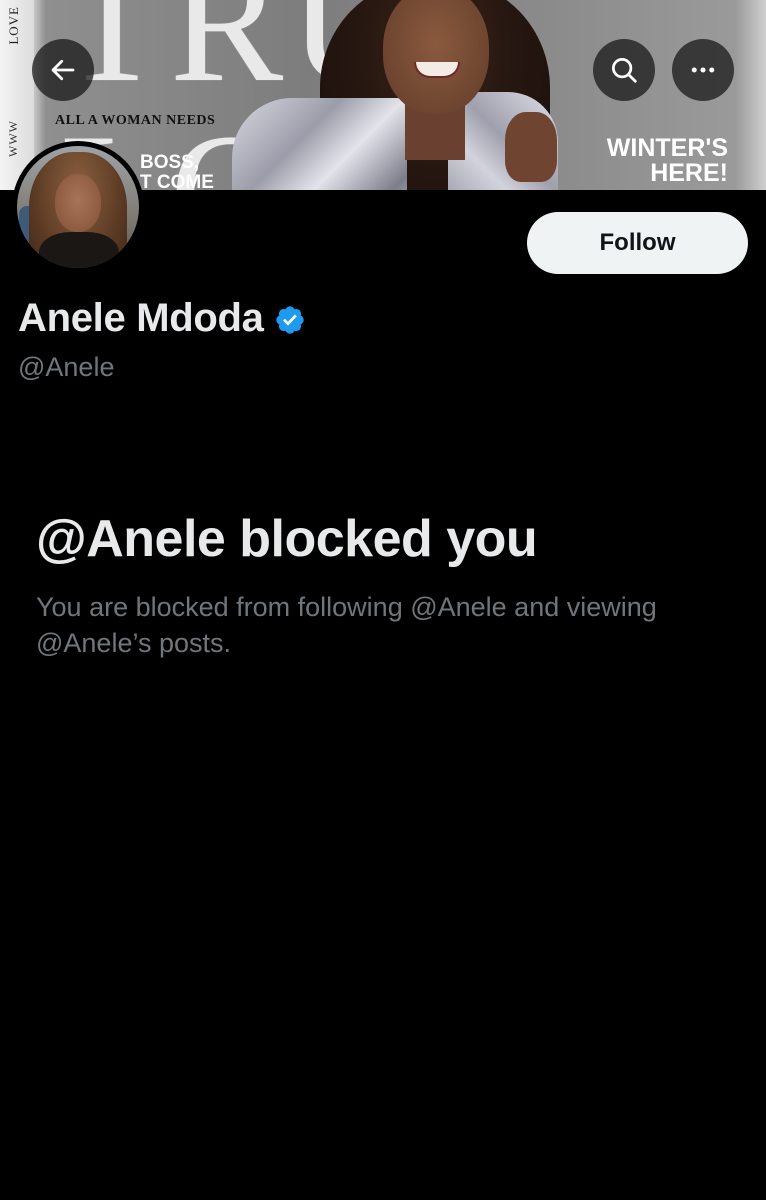  I want to click on handle: @Anele, so click(66, 367).